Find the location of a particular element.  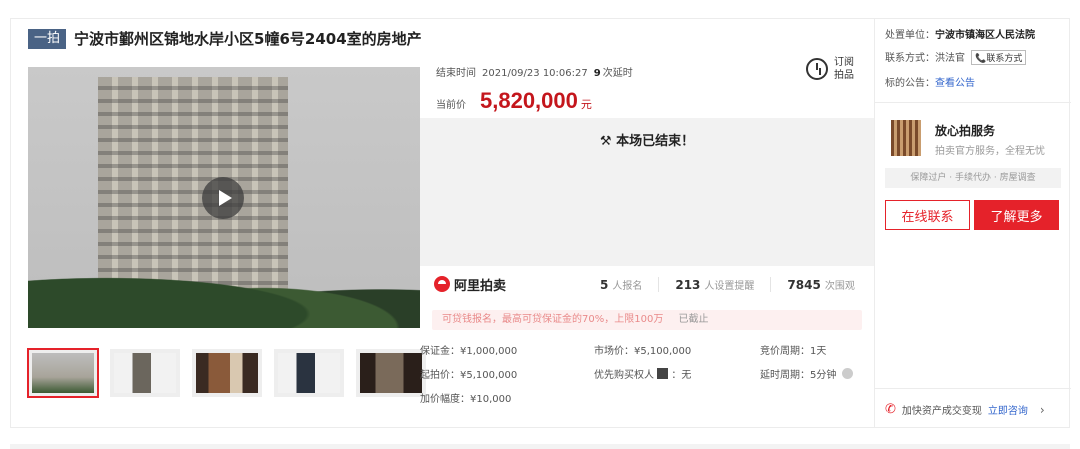

bid-increment: 加价幅度：¥10,000 is located at coordinates (466, 399).